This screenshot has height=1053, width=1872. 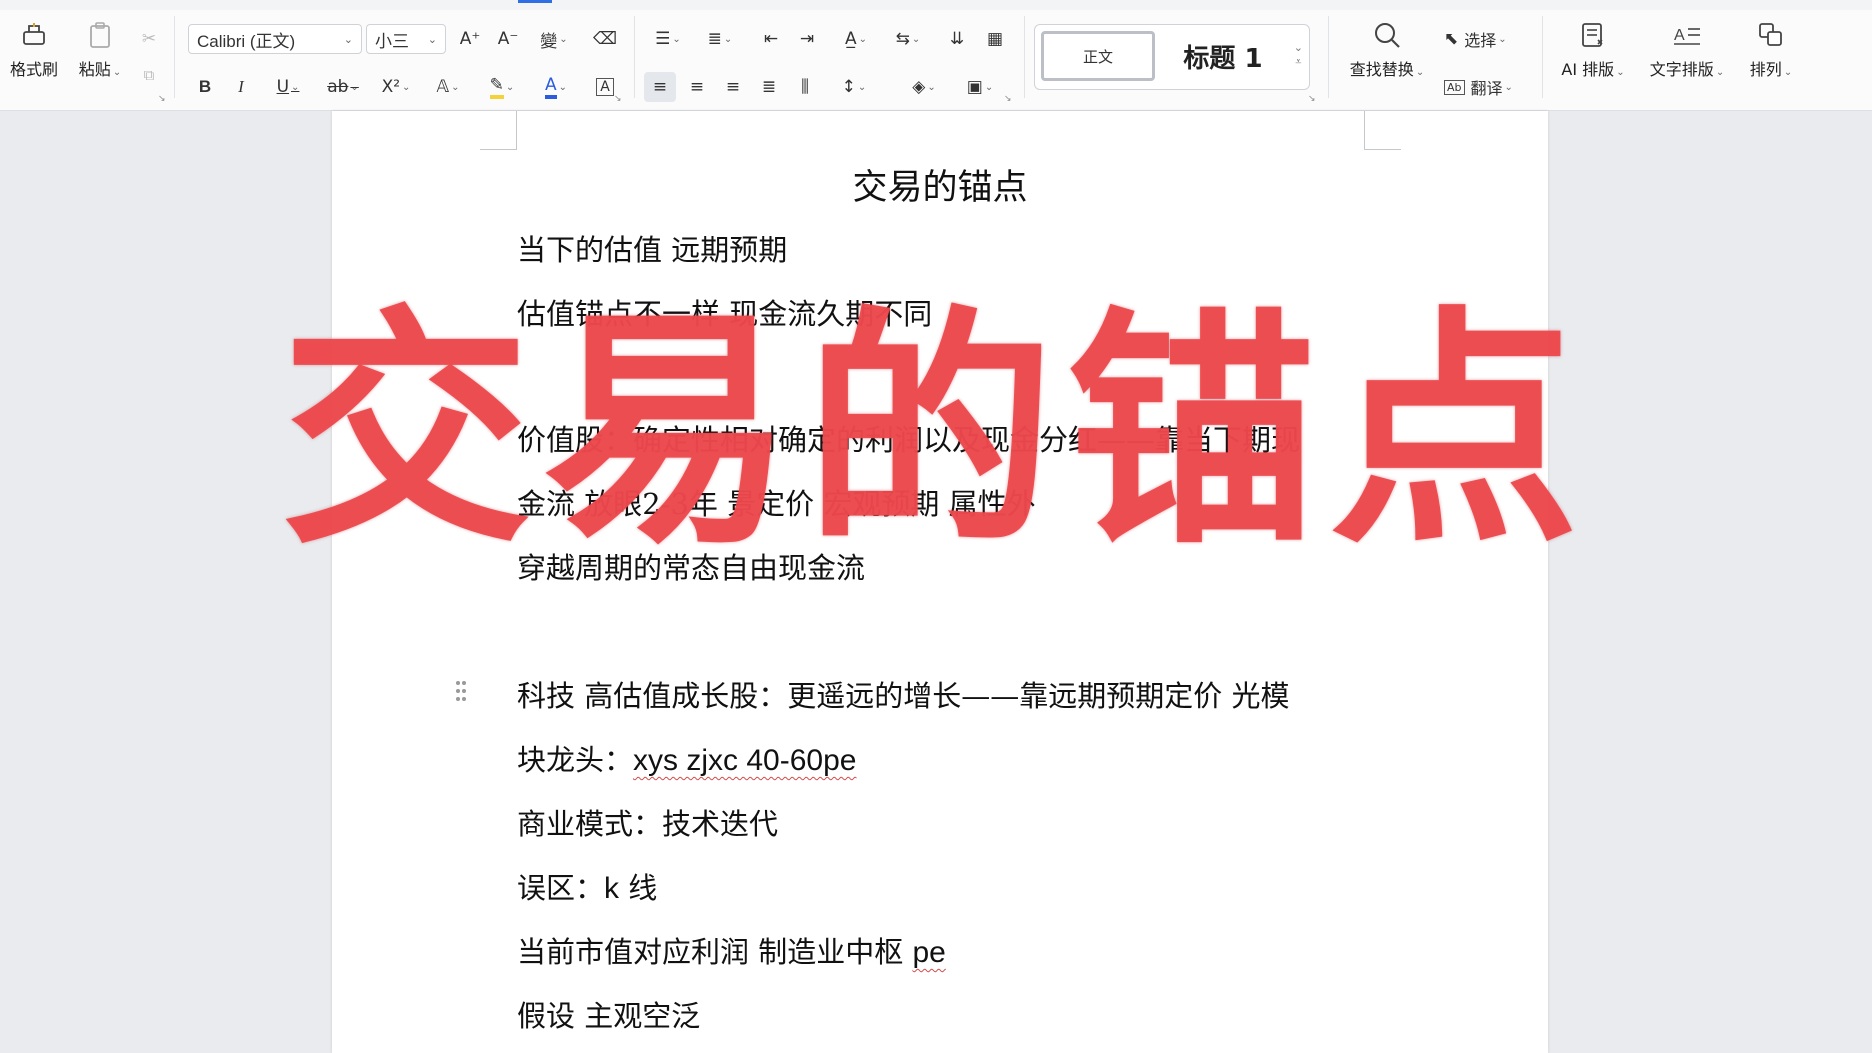 What do you see at coordinates (903, 694) in the screenshot?
I see `paragraph: 科技 高估值成长股：更遥远的增长——靠远期预期定价 光模` at bounding box center [903, 694].